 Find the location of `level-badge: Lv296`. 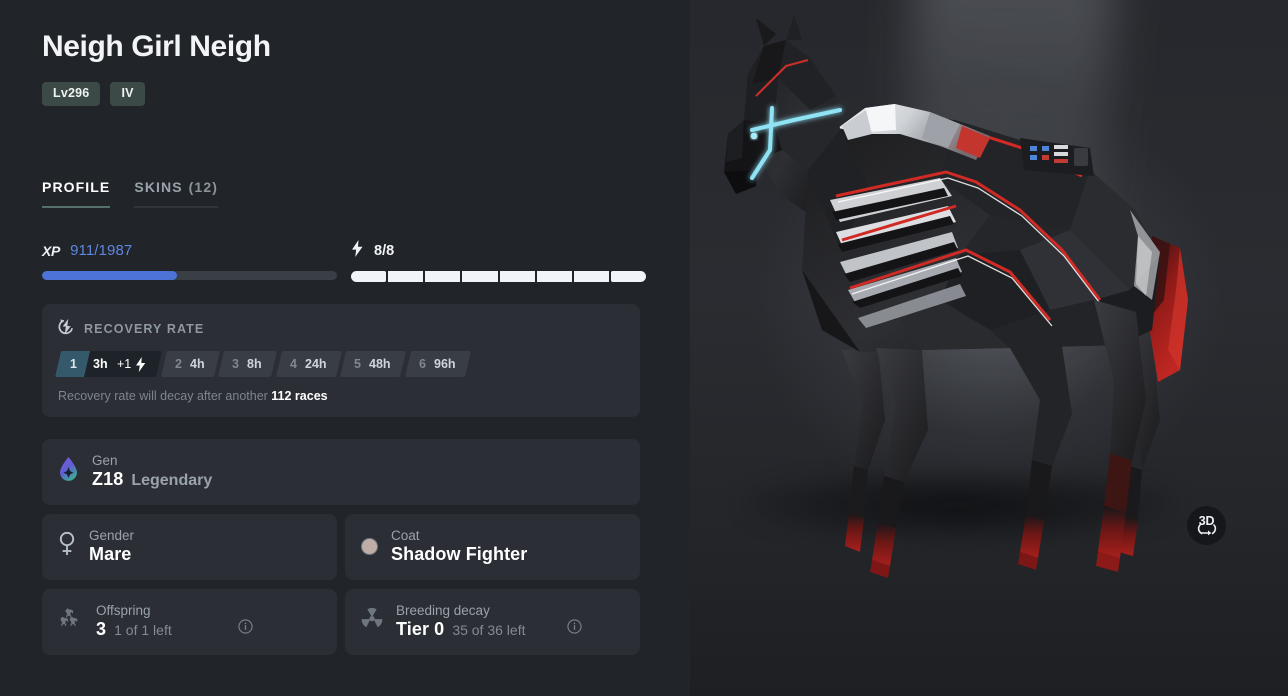

level-badge: Lv296 is located at coordinates (71, 94).